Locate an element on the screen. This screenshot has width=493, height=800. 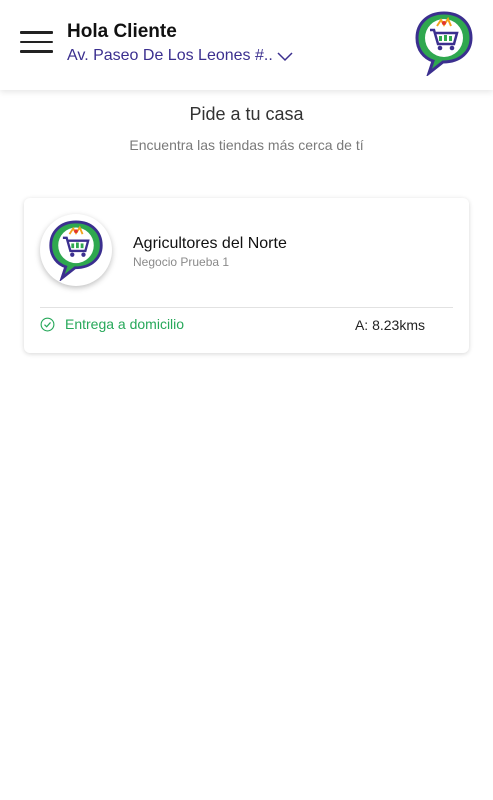
card-divider is located at coordinates (246, 307).